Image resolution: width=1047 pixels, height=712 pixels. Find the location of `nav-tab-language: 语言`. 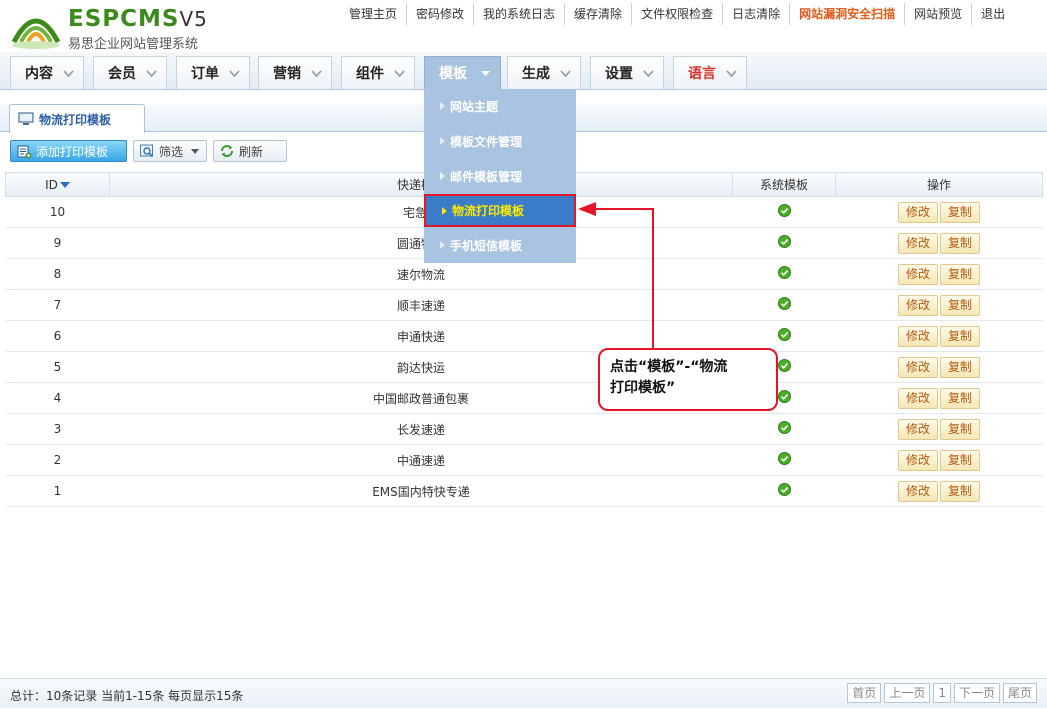

nav-tab-language: 语言 is located at coordinates (710, 72).